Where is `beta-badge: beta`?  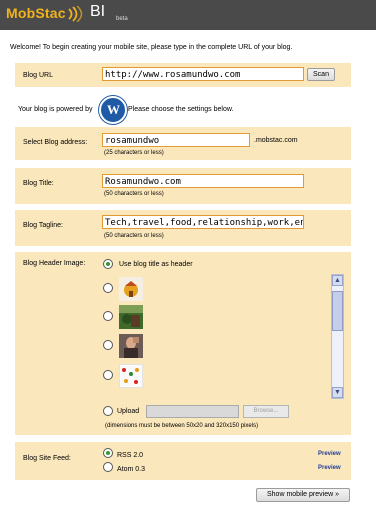
beta-badge: beta is located at coordinates (122, 19).